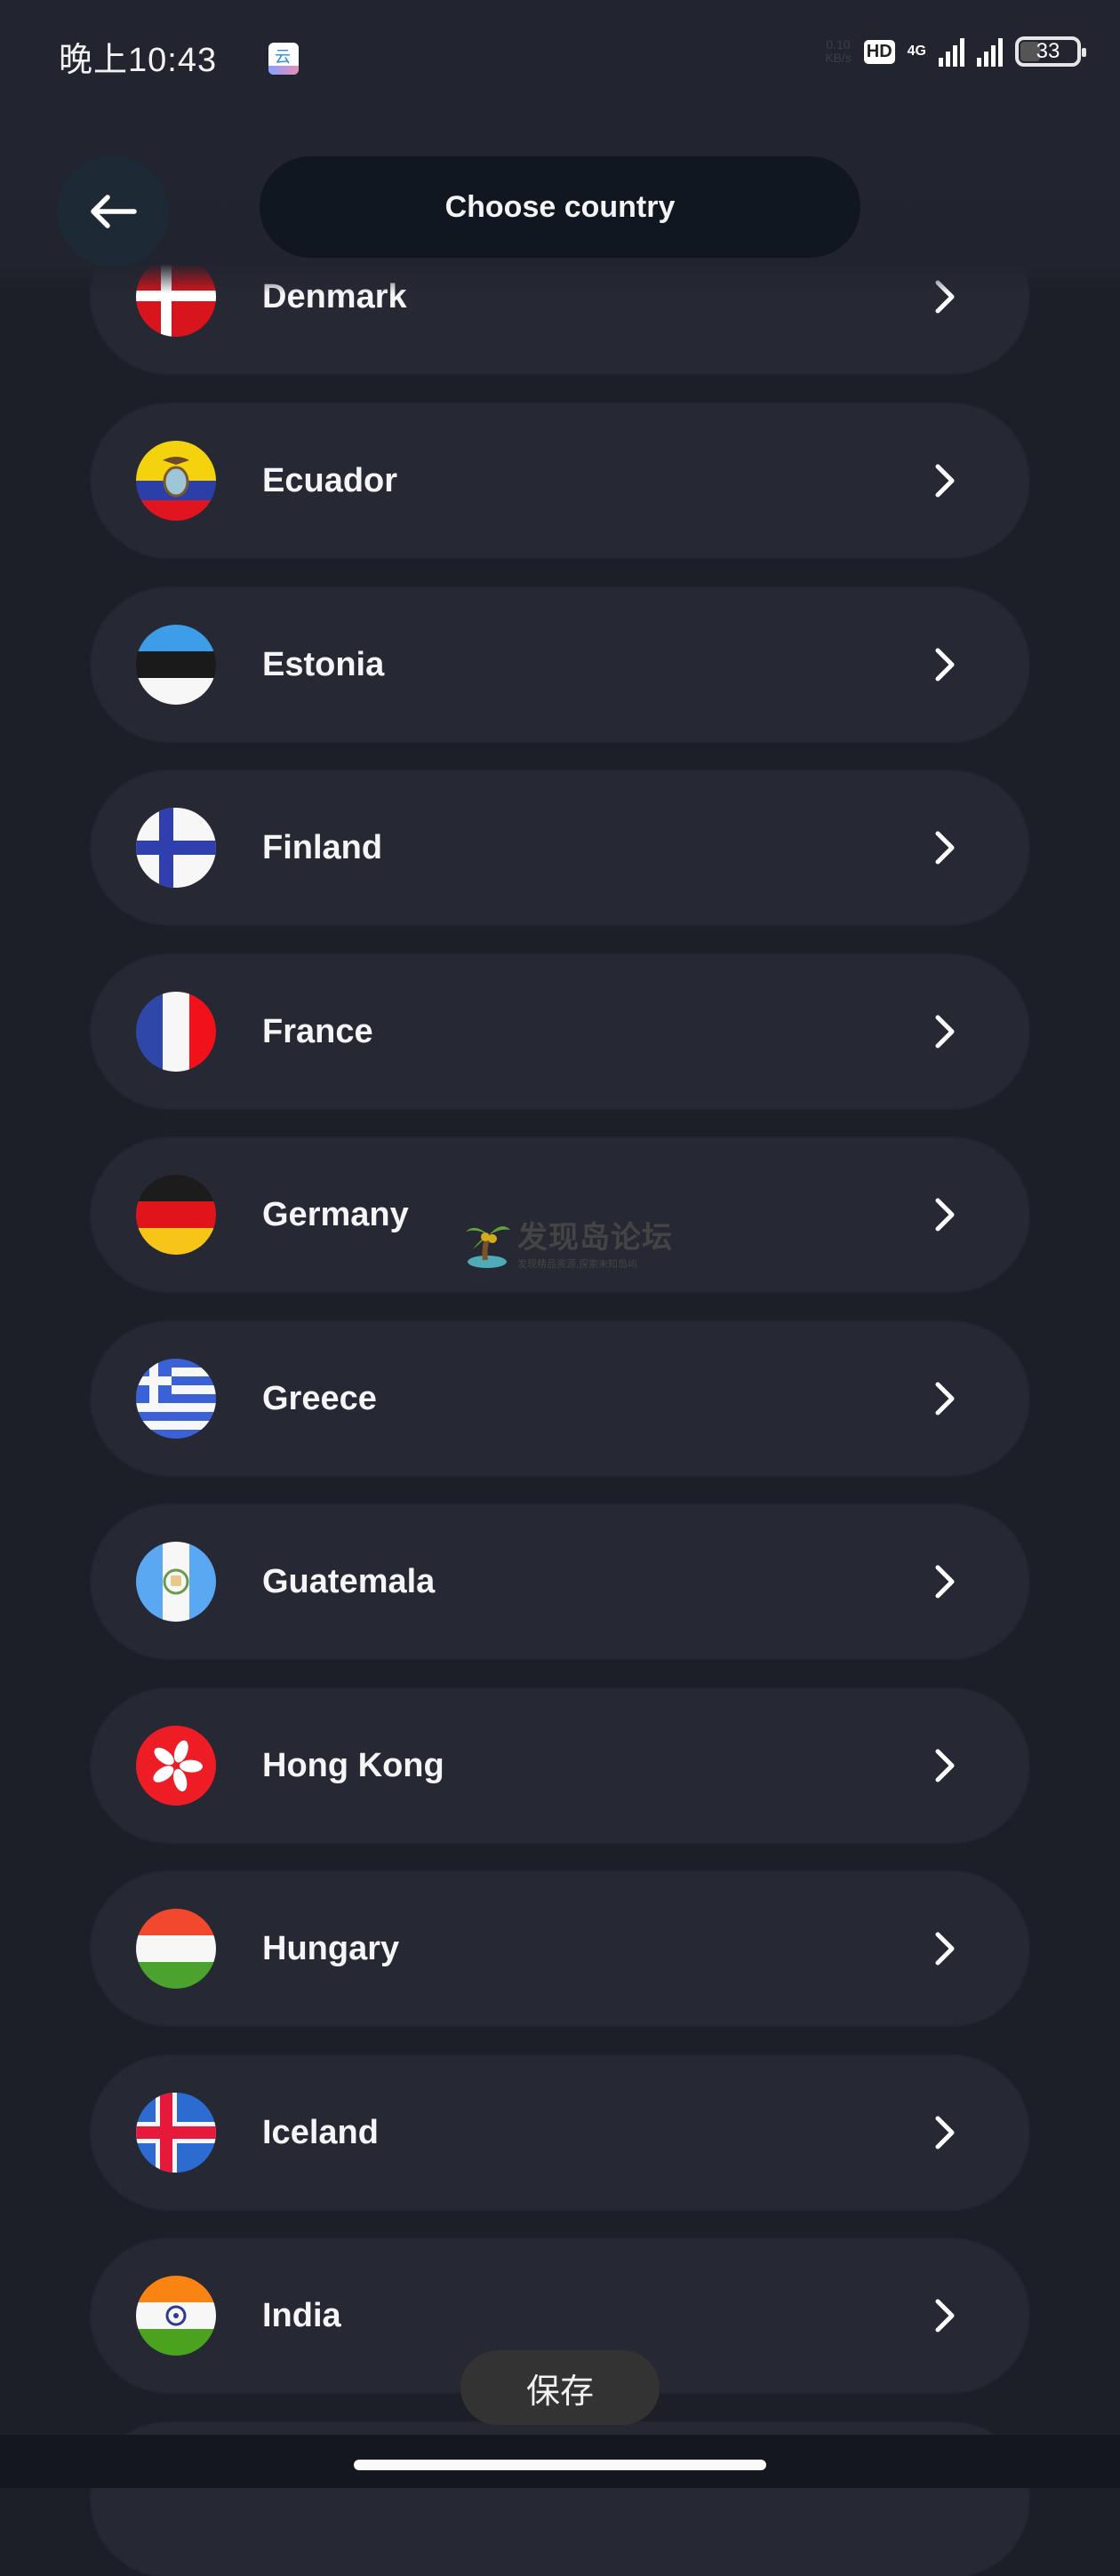 The image size is (1120, 2576). Describe the element at coordinates (319, 1399) in the screenshot. I see `country-name: Greece` at that location.